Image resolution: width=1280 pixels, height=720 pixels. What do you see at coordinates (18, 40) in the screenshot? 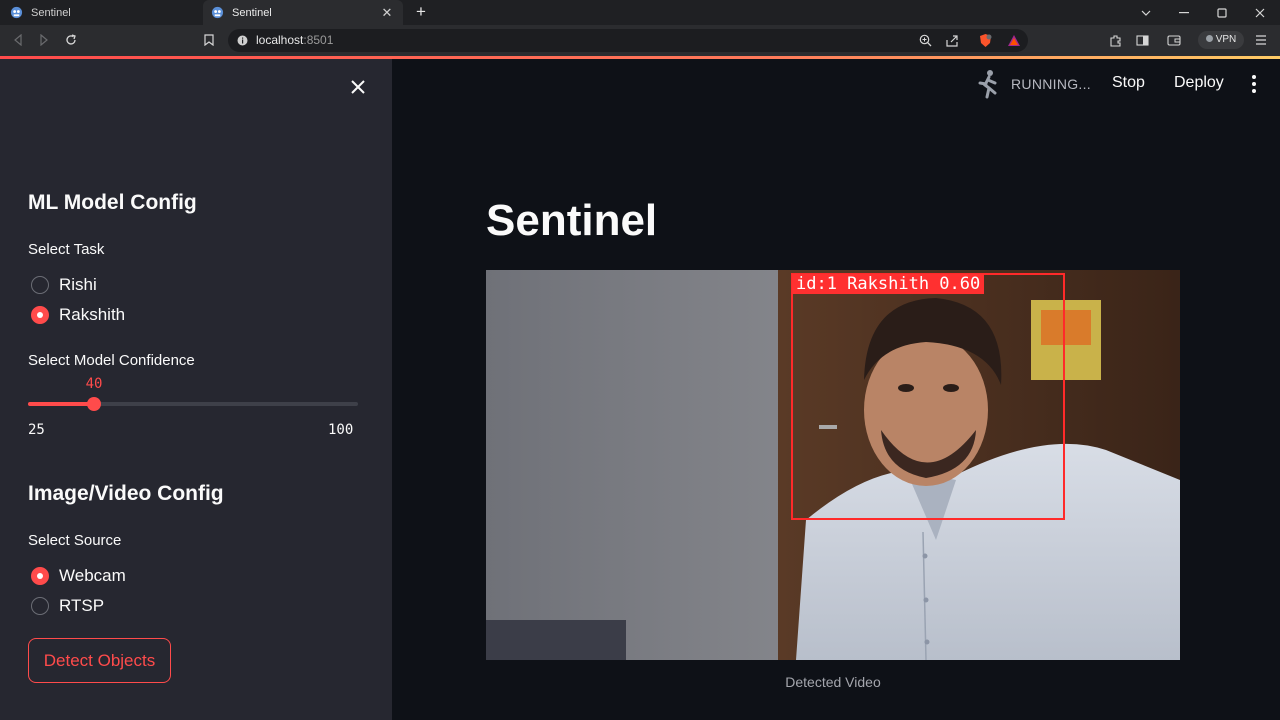
I see `back-icon` at bounding box center [18, 40].